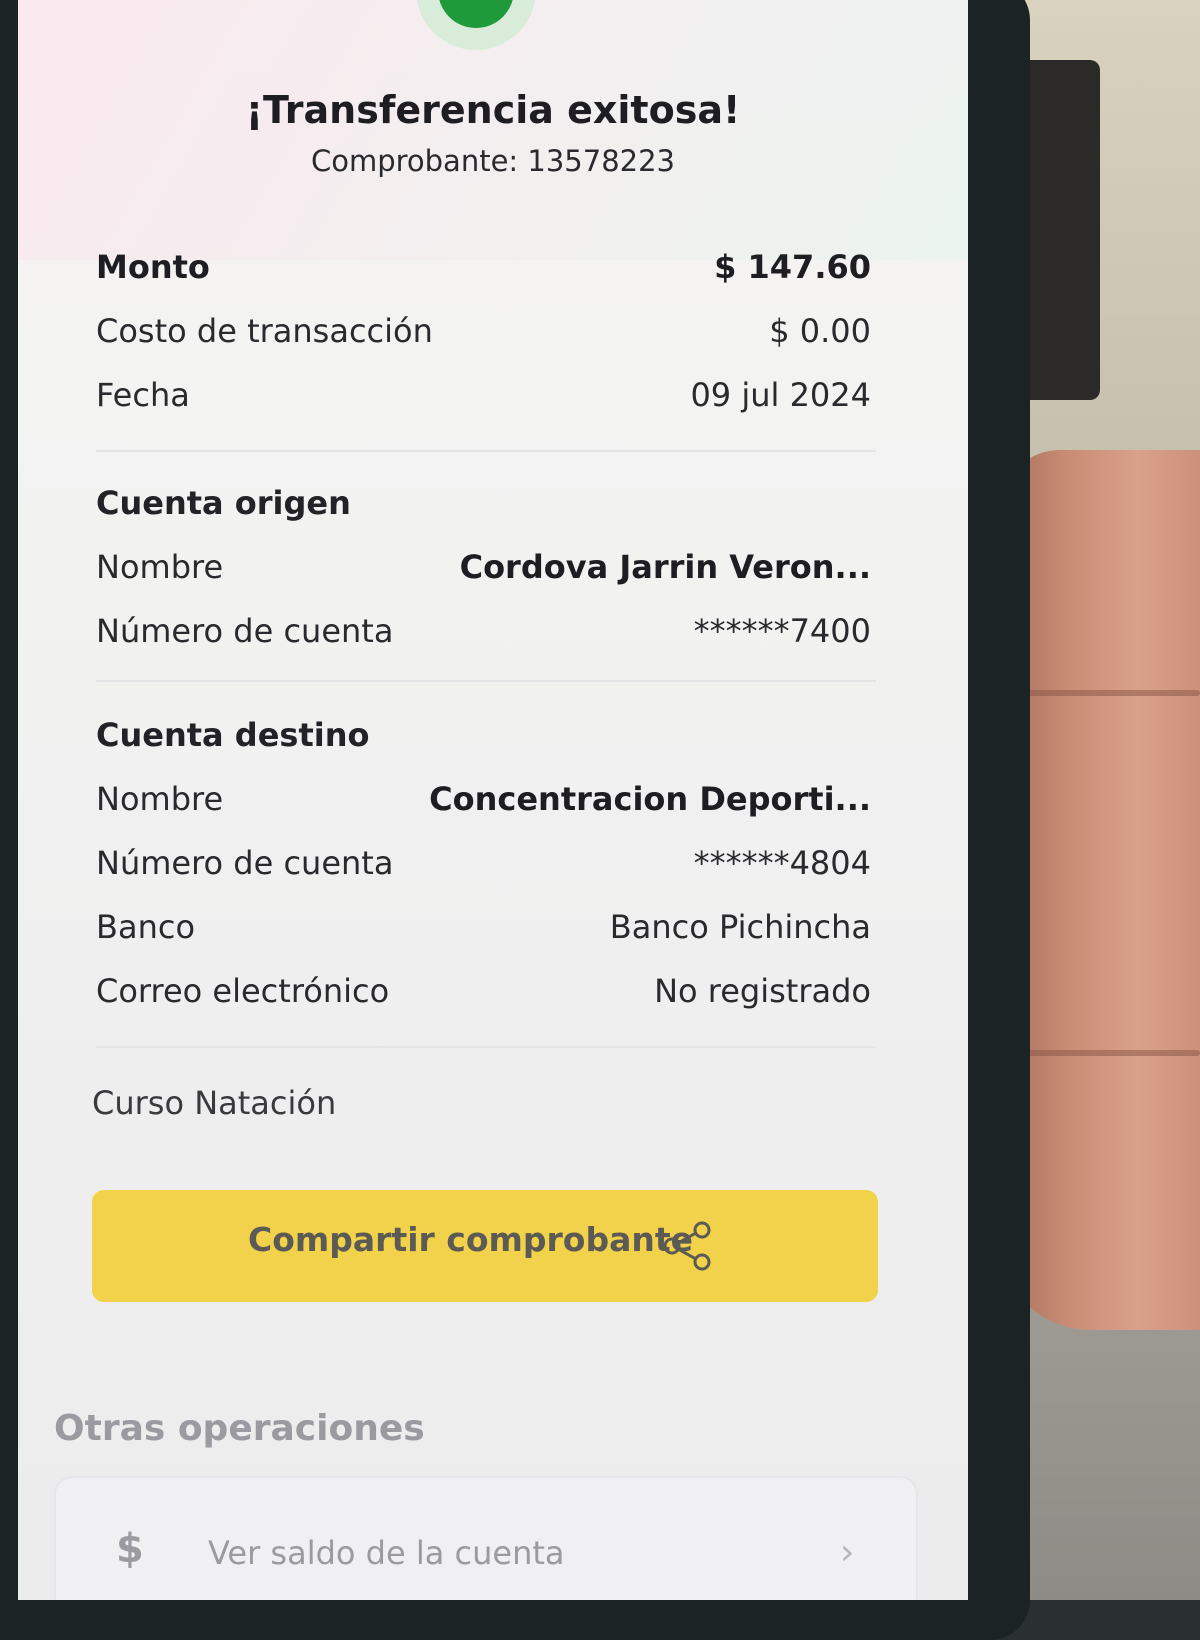 The image size is (1200, 1640). Describe the element at coordinates (483, 337) in the screenshot. I see `summary-row-fee: Costo de transacción $ 0.00` at that location.